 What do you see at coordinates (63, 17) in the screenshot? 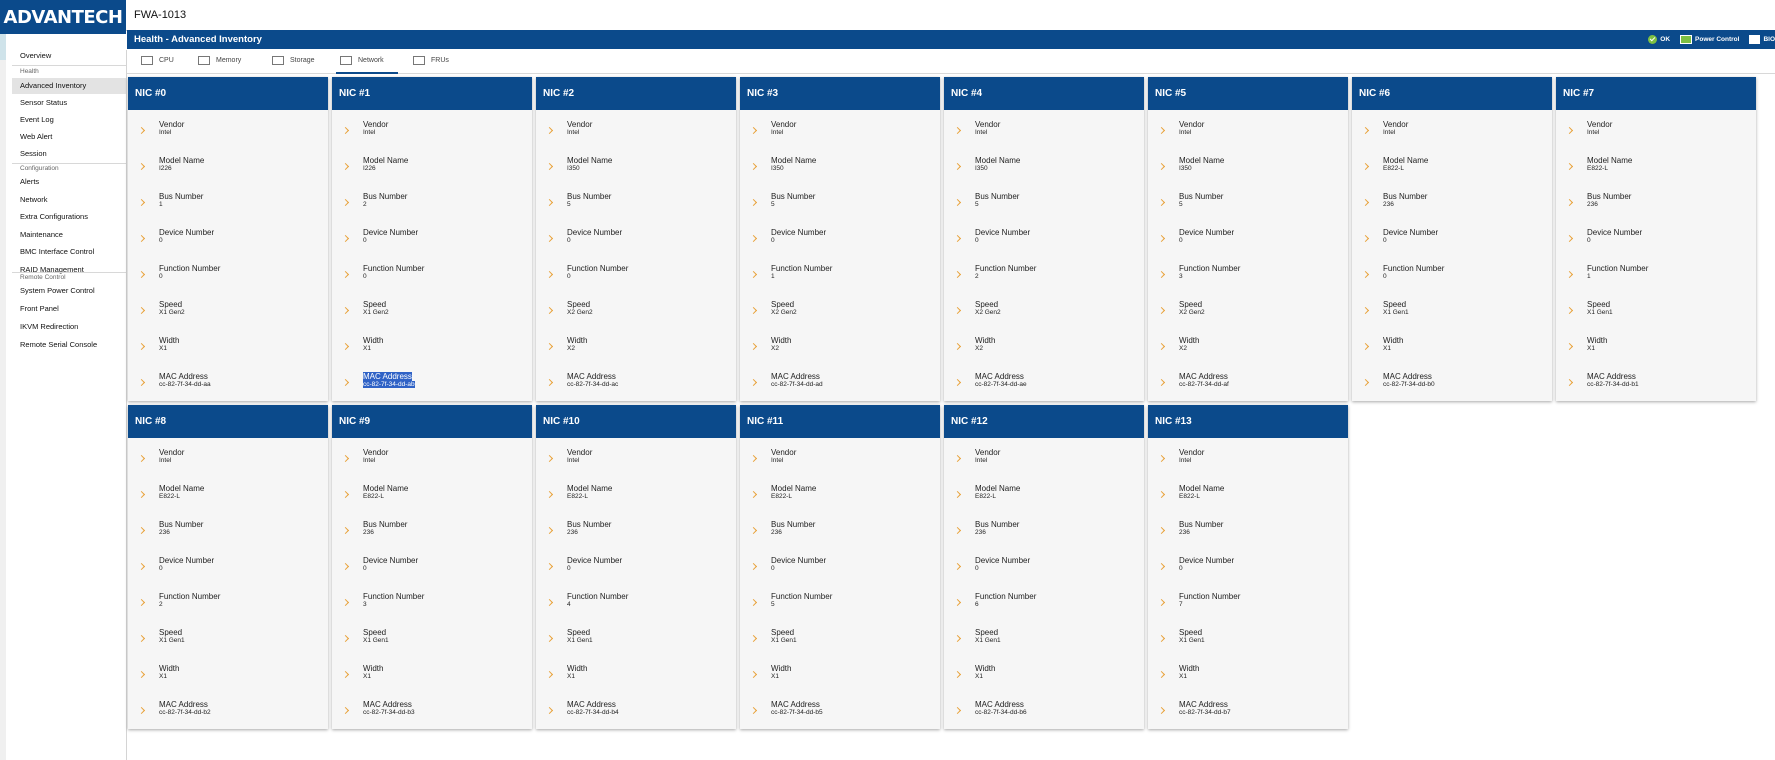
I see `advantech-logo: ADVANTECH` at bounding box center [63, 17].